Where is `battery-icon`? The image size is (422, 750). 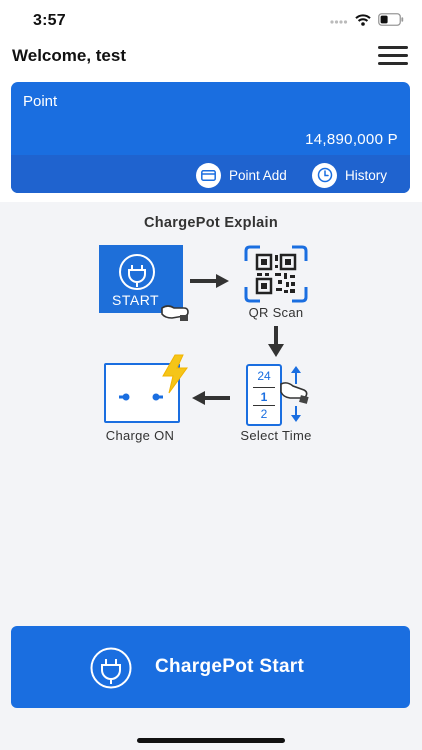 battery-icon is located at coordinates (391, 22).